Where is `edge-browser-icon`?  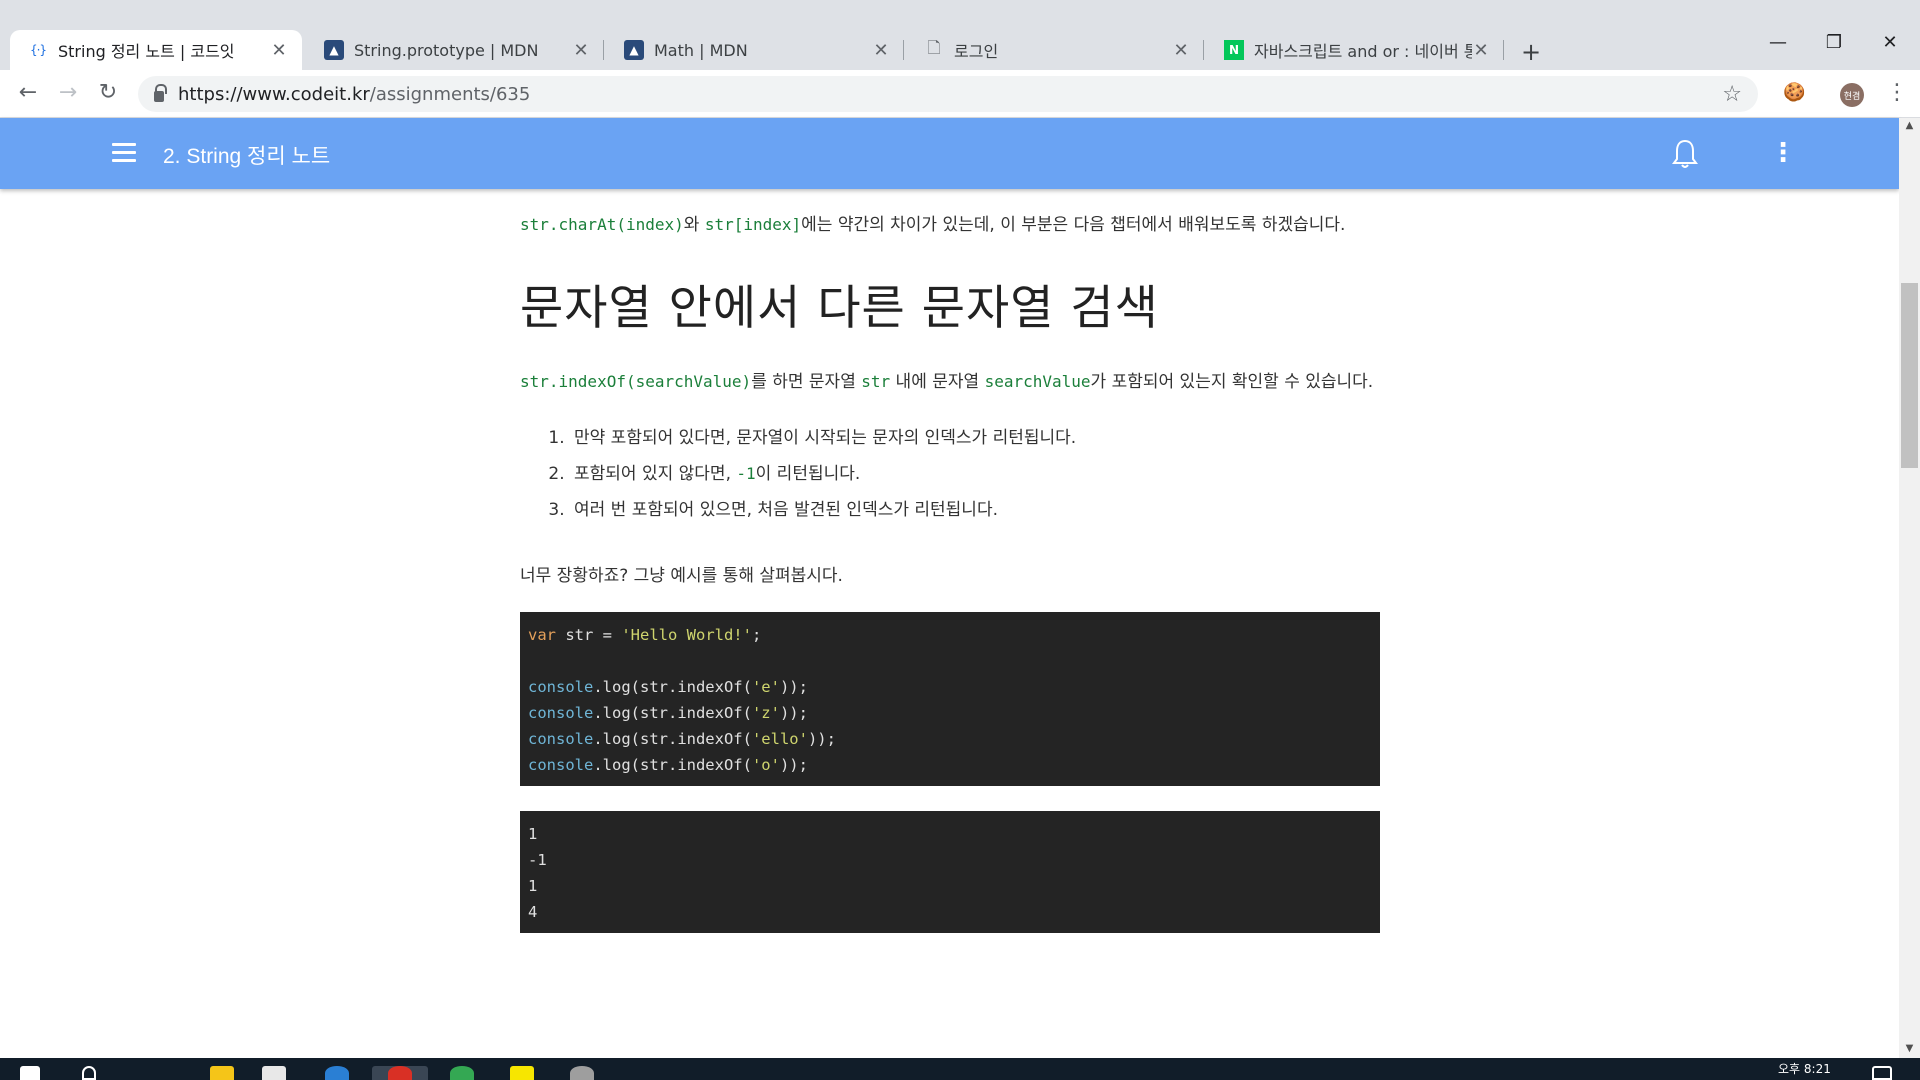
edge-browser-icon is located at coordinates (337, 1073).